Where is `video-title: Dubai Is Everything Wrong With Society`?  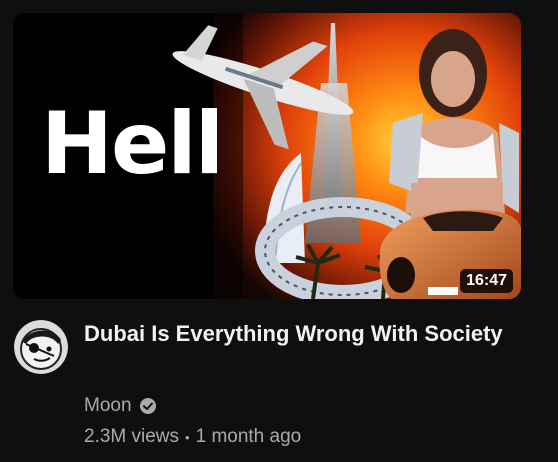 video-title: Dubai Is Everything Wrong With Society is located at coordinates (304, 333).